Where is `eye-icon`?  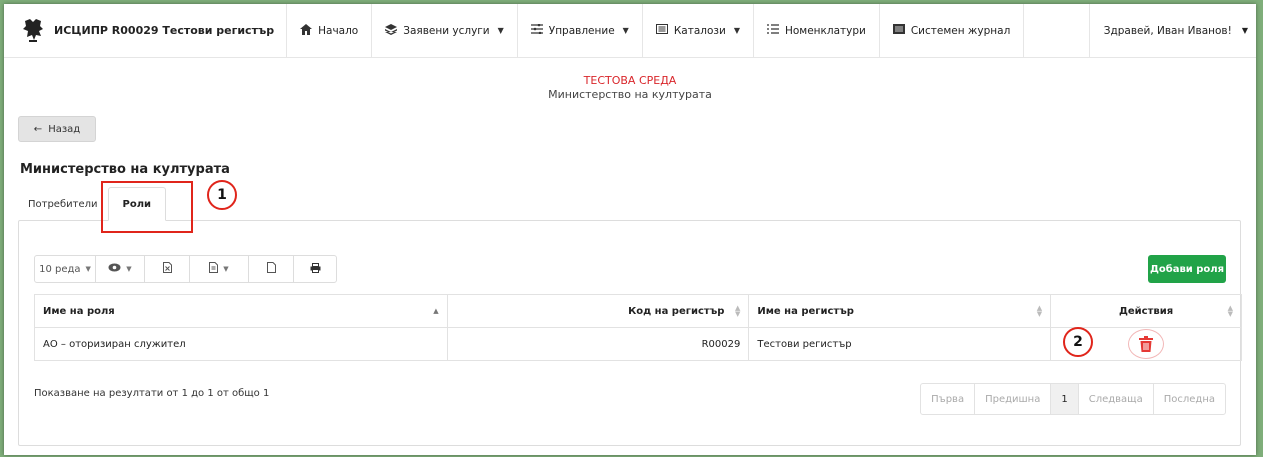
eye-icon is located at coordinates (114, 269).